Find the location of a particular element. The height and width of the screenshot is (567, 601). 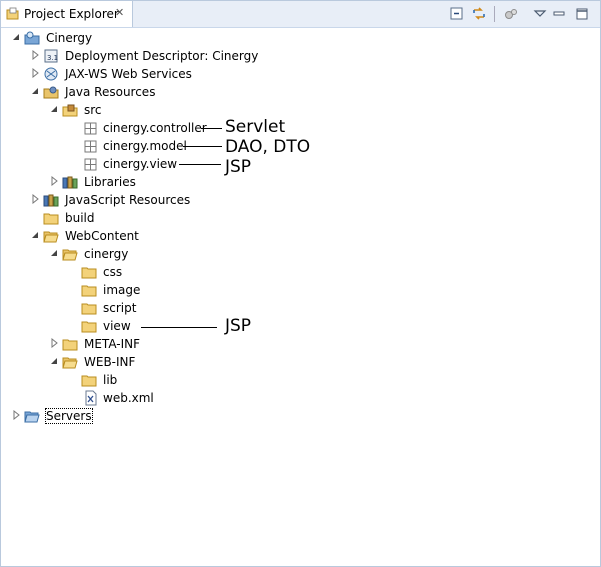

tree-item-label: Deployment Descriptor: Cinergy is located at coordinates (162, 56).